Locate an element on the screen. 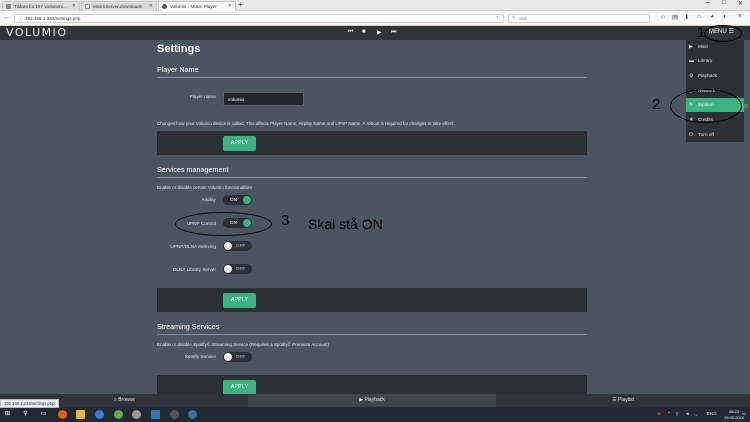  status-url: 192.168.1.233/settings.php is located at coordinates (29, 403).